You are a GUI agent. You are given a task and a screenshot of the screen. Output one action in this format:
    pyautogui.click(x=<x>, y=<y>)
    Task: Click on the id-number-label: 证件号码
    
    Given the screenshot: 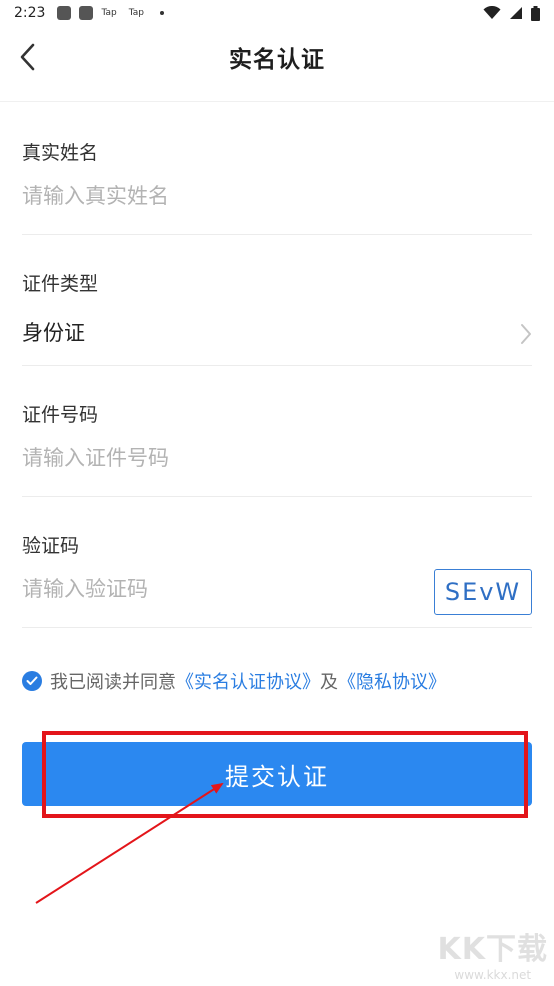 What is the action you would take?
    pyautogui.click(x=60, y=415)
    